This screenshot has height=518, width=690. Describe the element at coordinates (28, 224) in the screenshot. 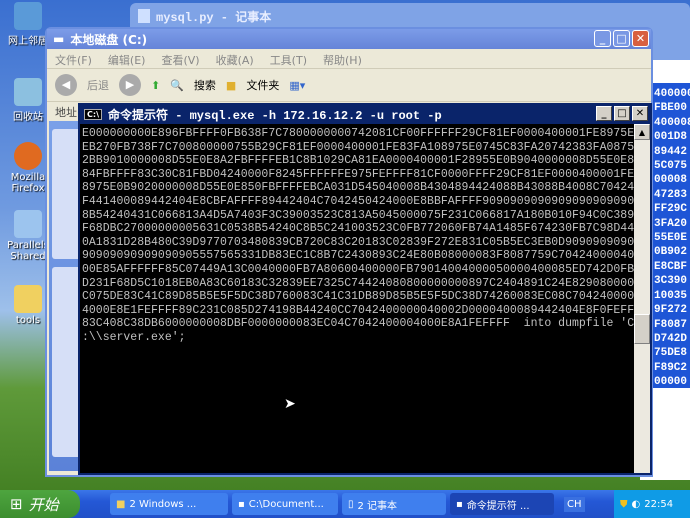

I see `shared-folder-icon` at that location.